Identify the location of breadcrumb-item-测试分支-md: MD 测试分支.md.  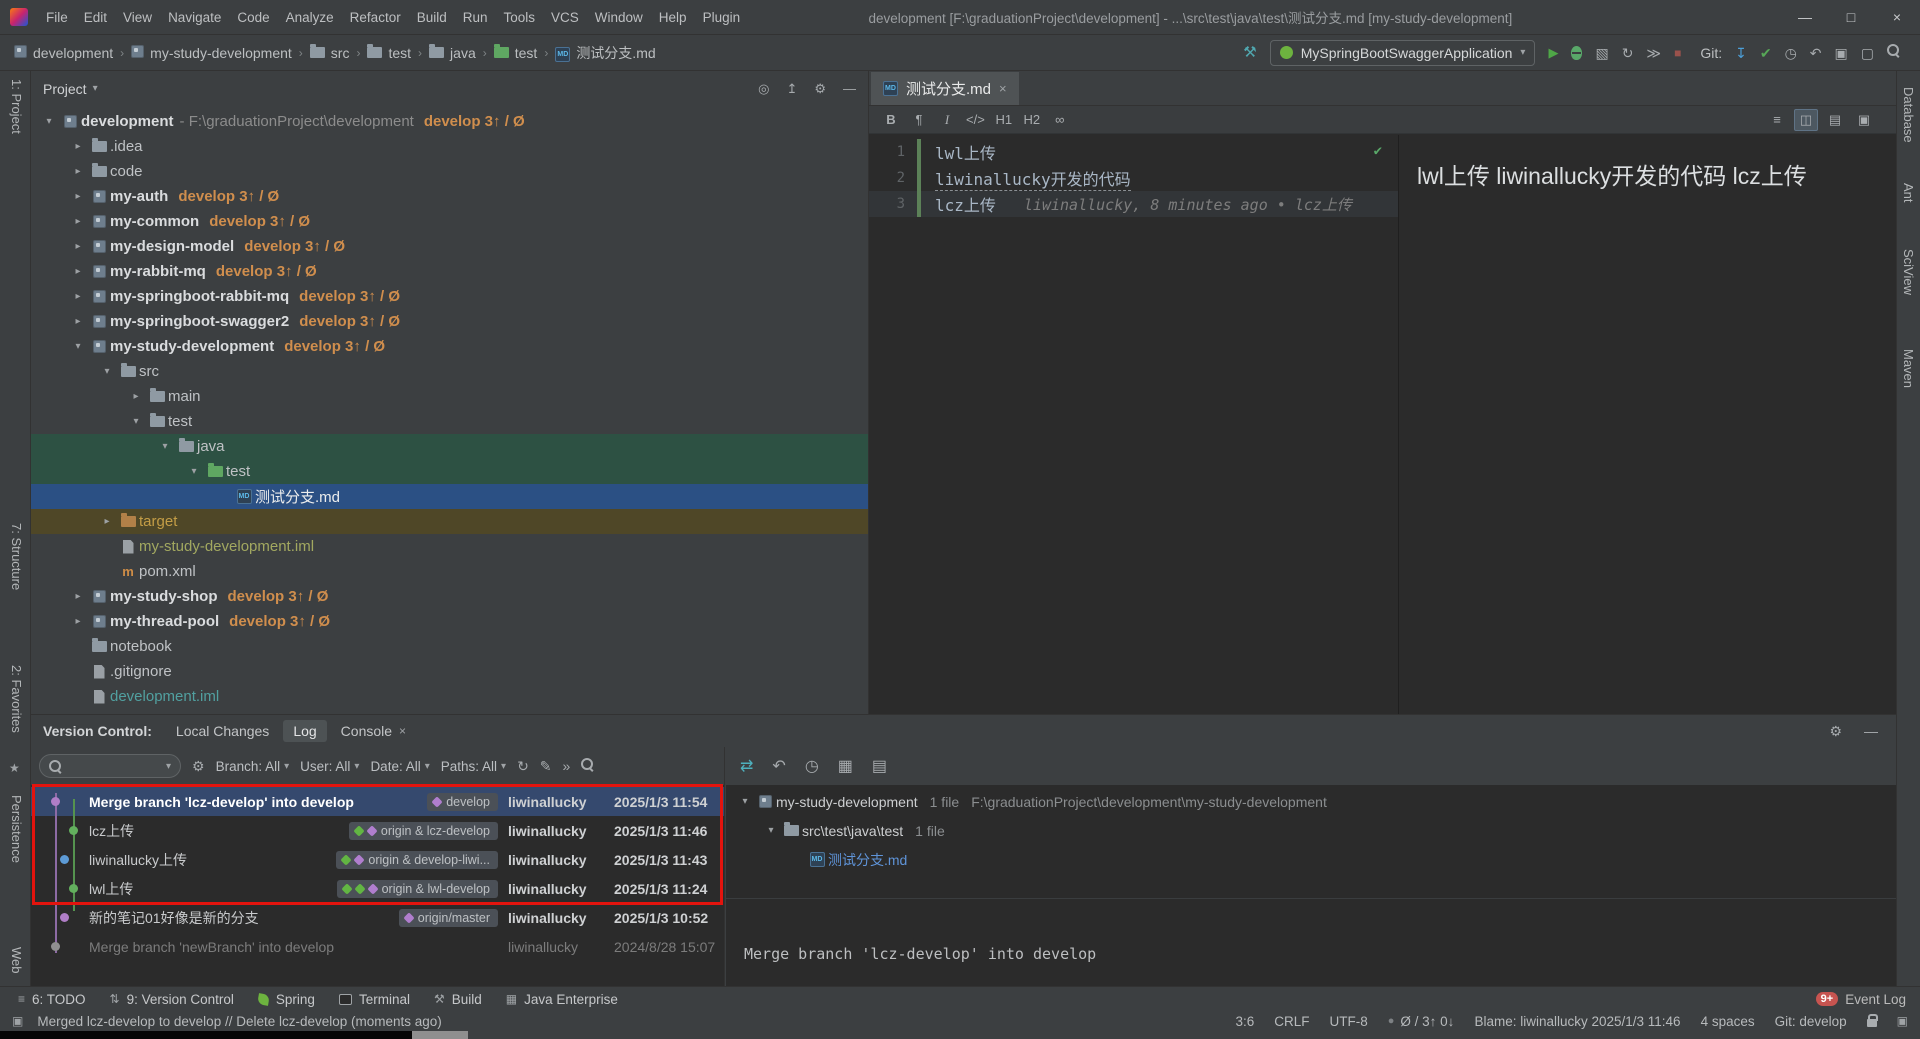
(605, 53).